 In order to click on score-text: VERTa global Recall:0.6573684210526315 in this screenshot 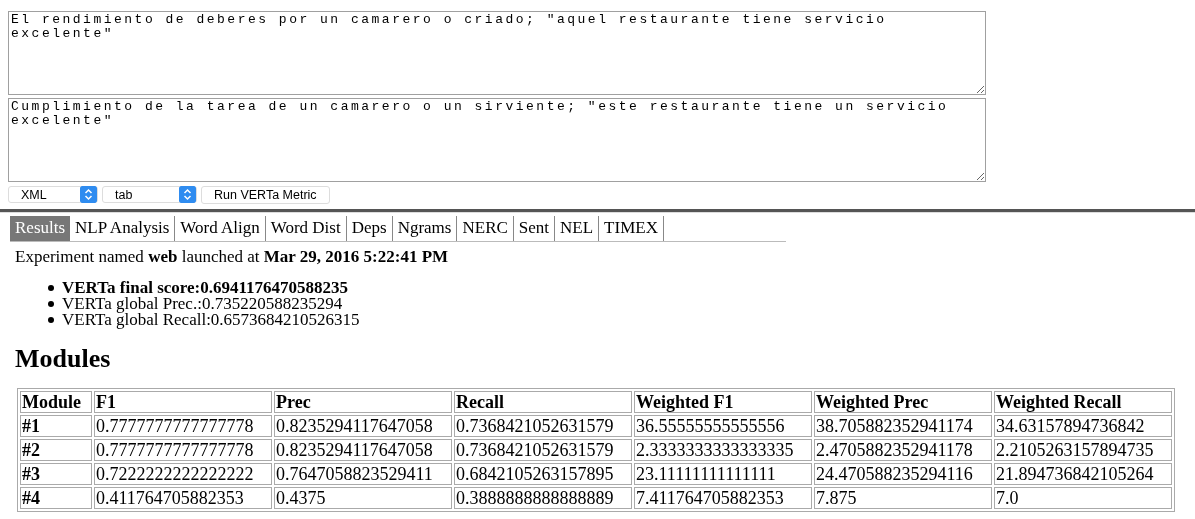, I will do `click(211, 320)`.